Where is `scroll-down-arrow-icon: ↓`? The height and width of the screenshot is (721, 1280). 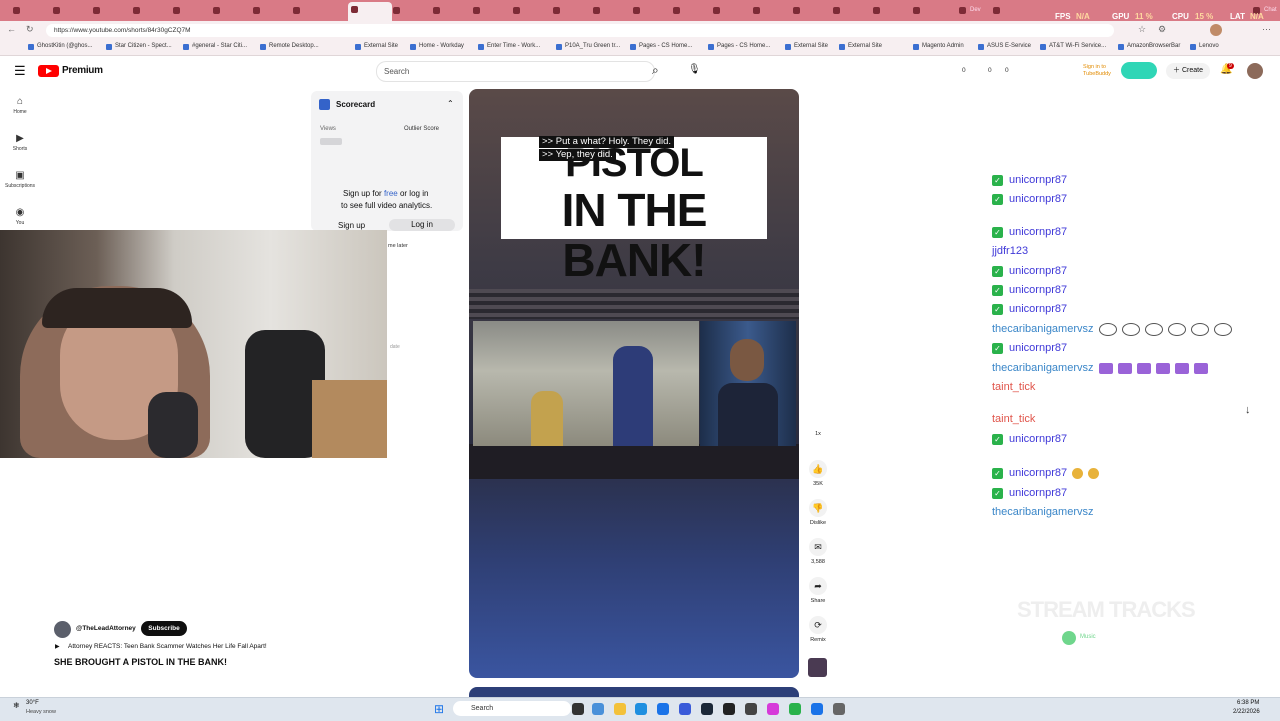 scroll-down-arrow-icon: ↓ is located at coordinates (1248, 410).